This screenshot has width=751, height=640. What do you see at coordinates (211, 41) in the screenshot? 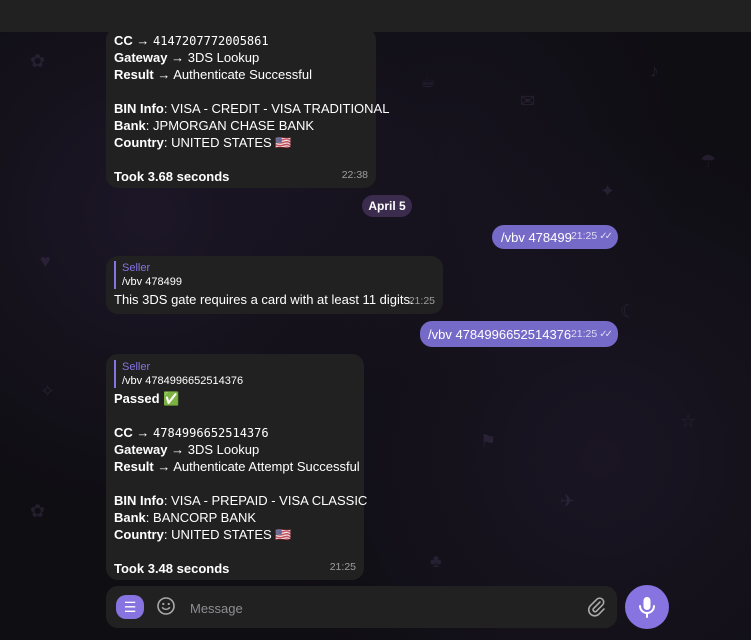
I see `cc-value: 4147207772005861` at bounding box center [211, 41].